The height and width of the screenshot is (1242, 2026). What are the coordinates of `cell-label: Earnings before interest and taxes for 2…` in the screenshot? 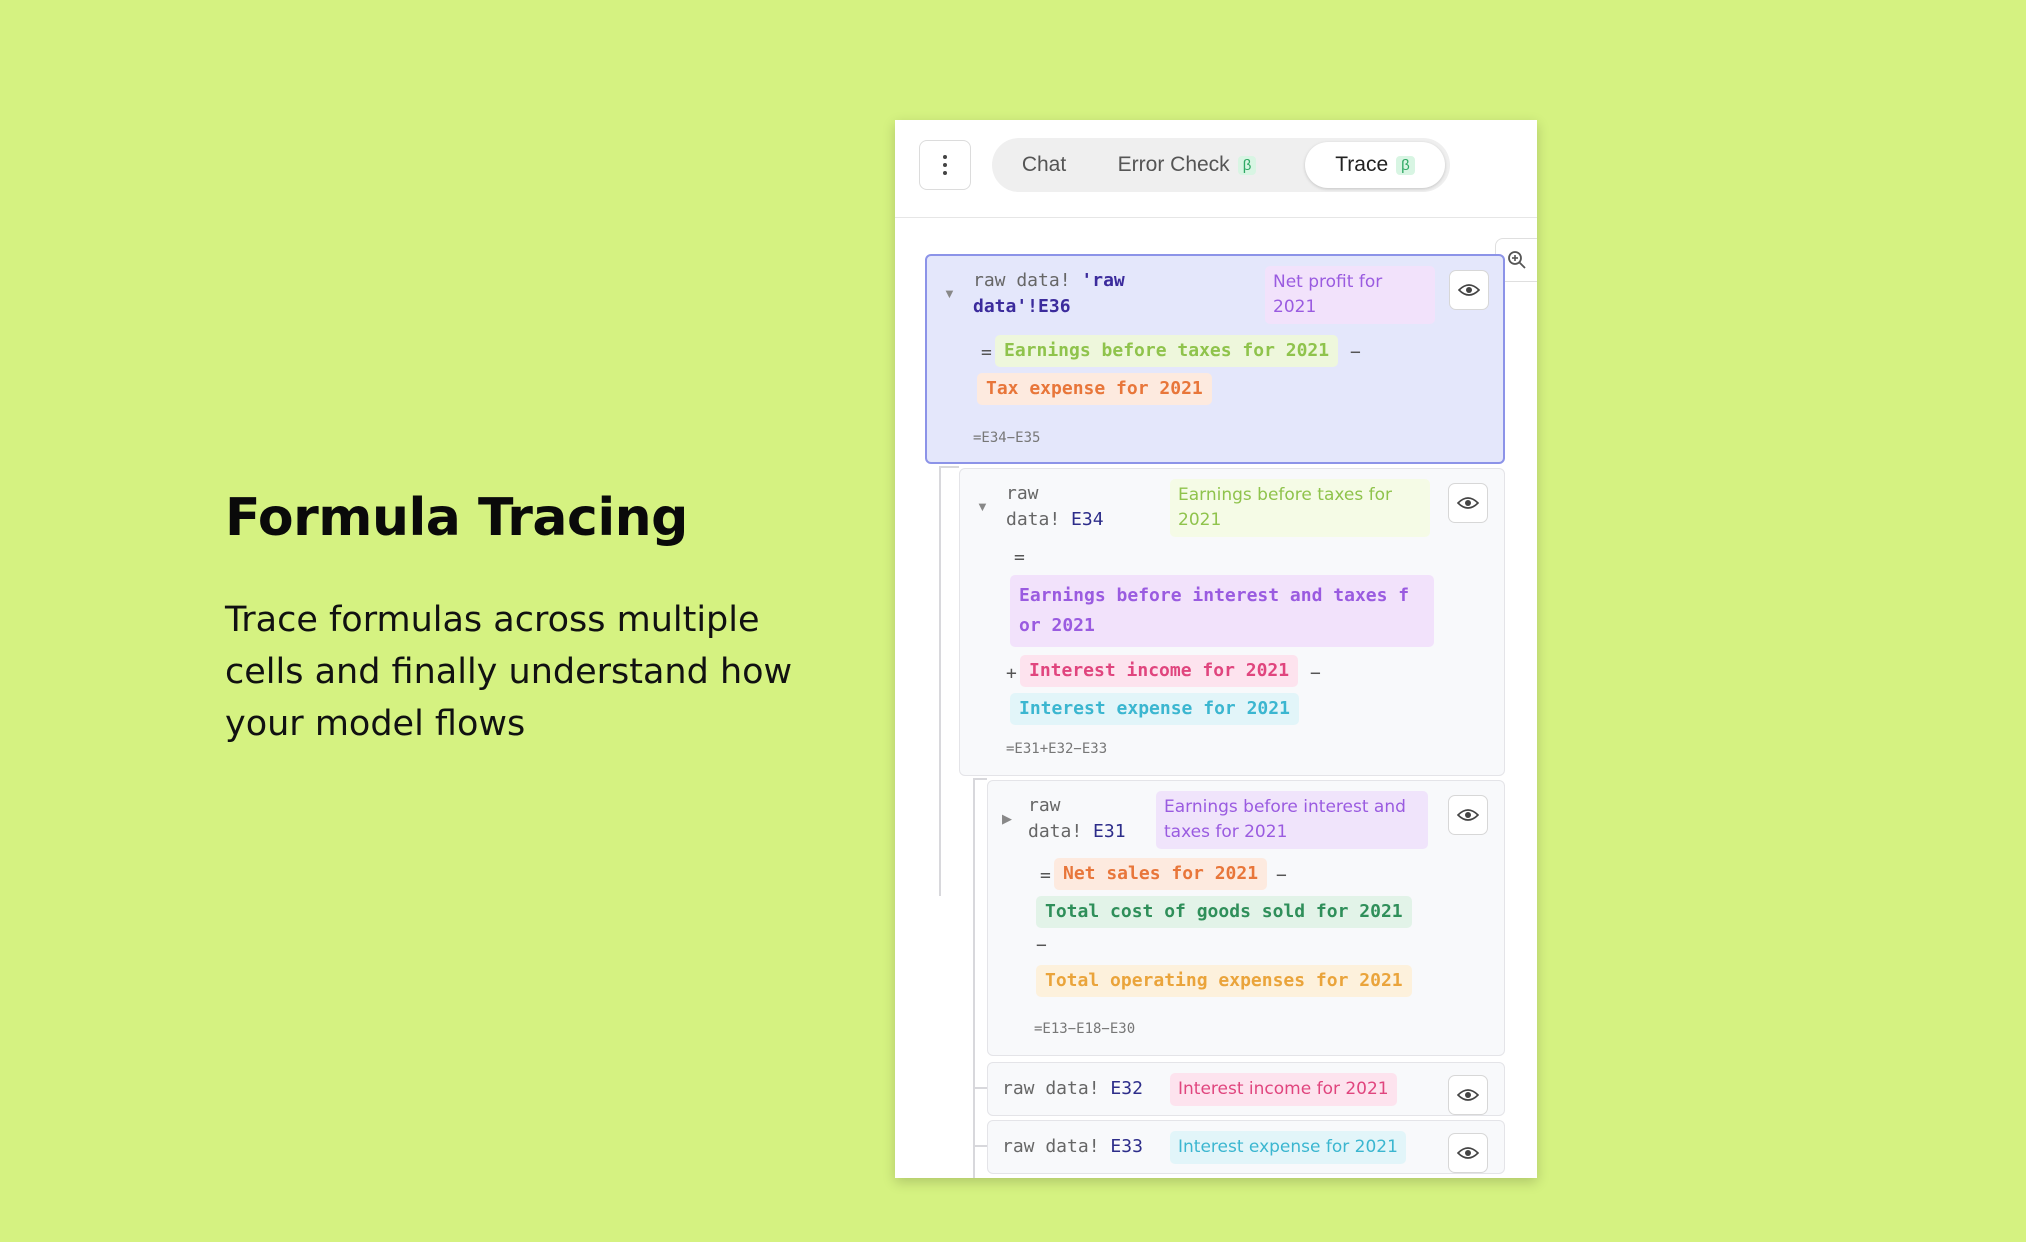 It's located at (1292, 820).